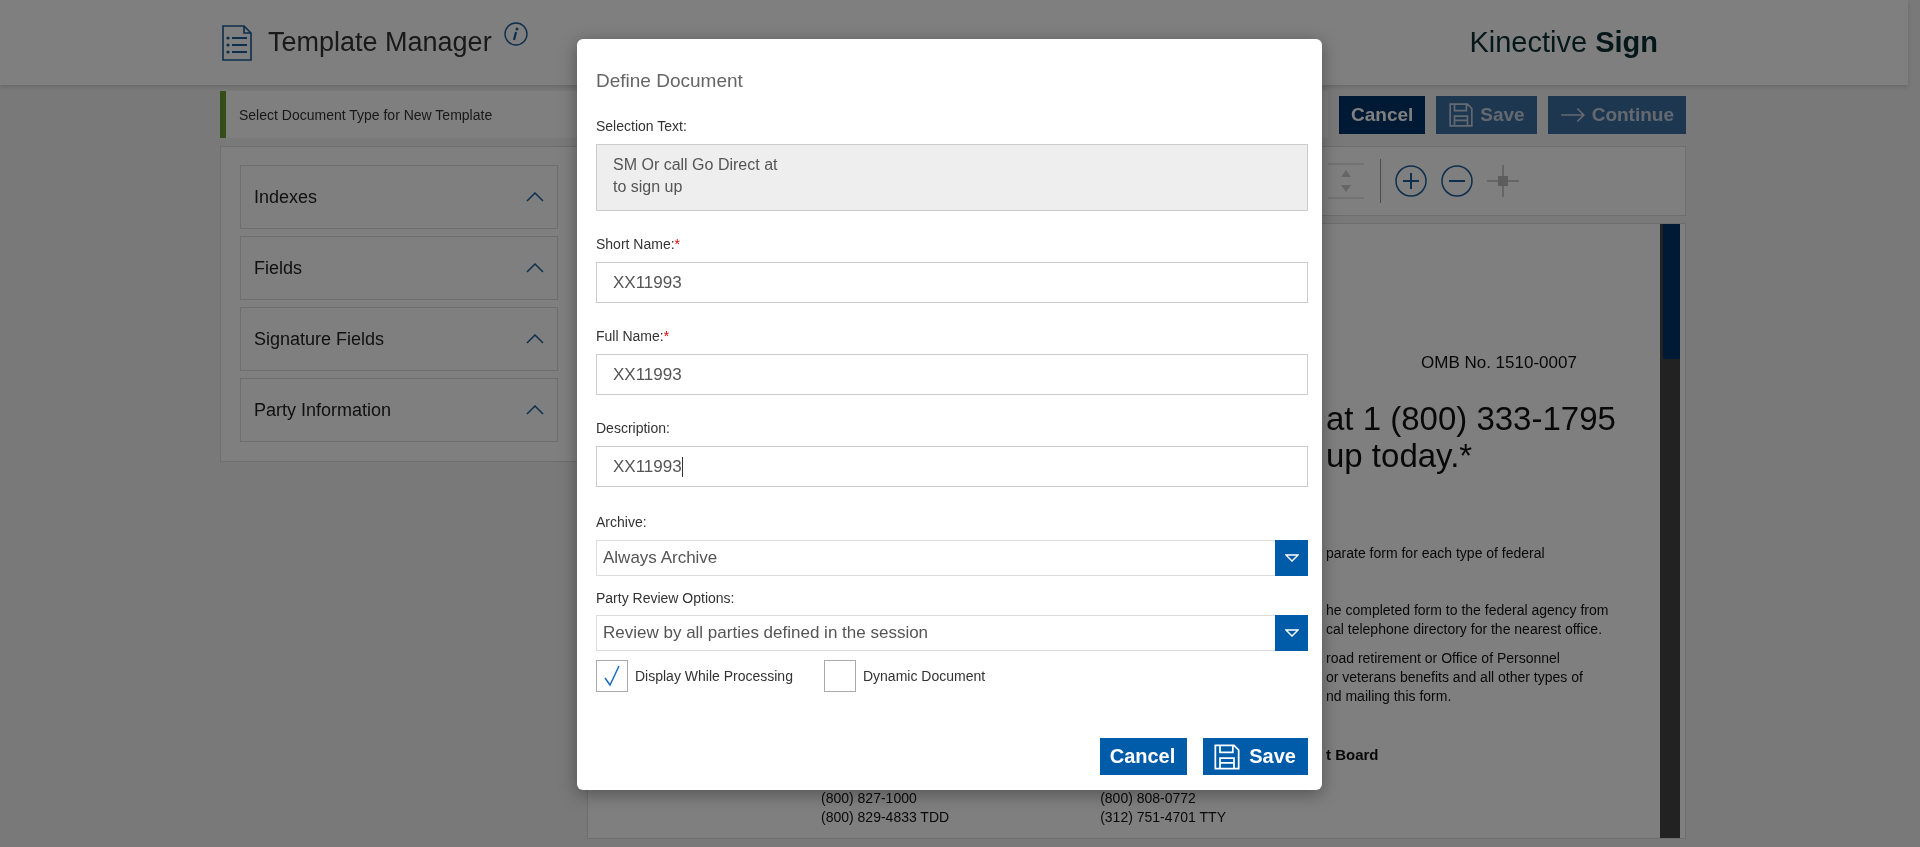 This screenshot has width=1920, height=847. Describe the element at coordinates (380, 42) in the screenshot. I see `page-title: Template Manager` at that location.